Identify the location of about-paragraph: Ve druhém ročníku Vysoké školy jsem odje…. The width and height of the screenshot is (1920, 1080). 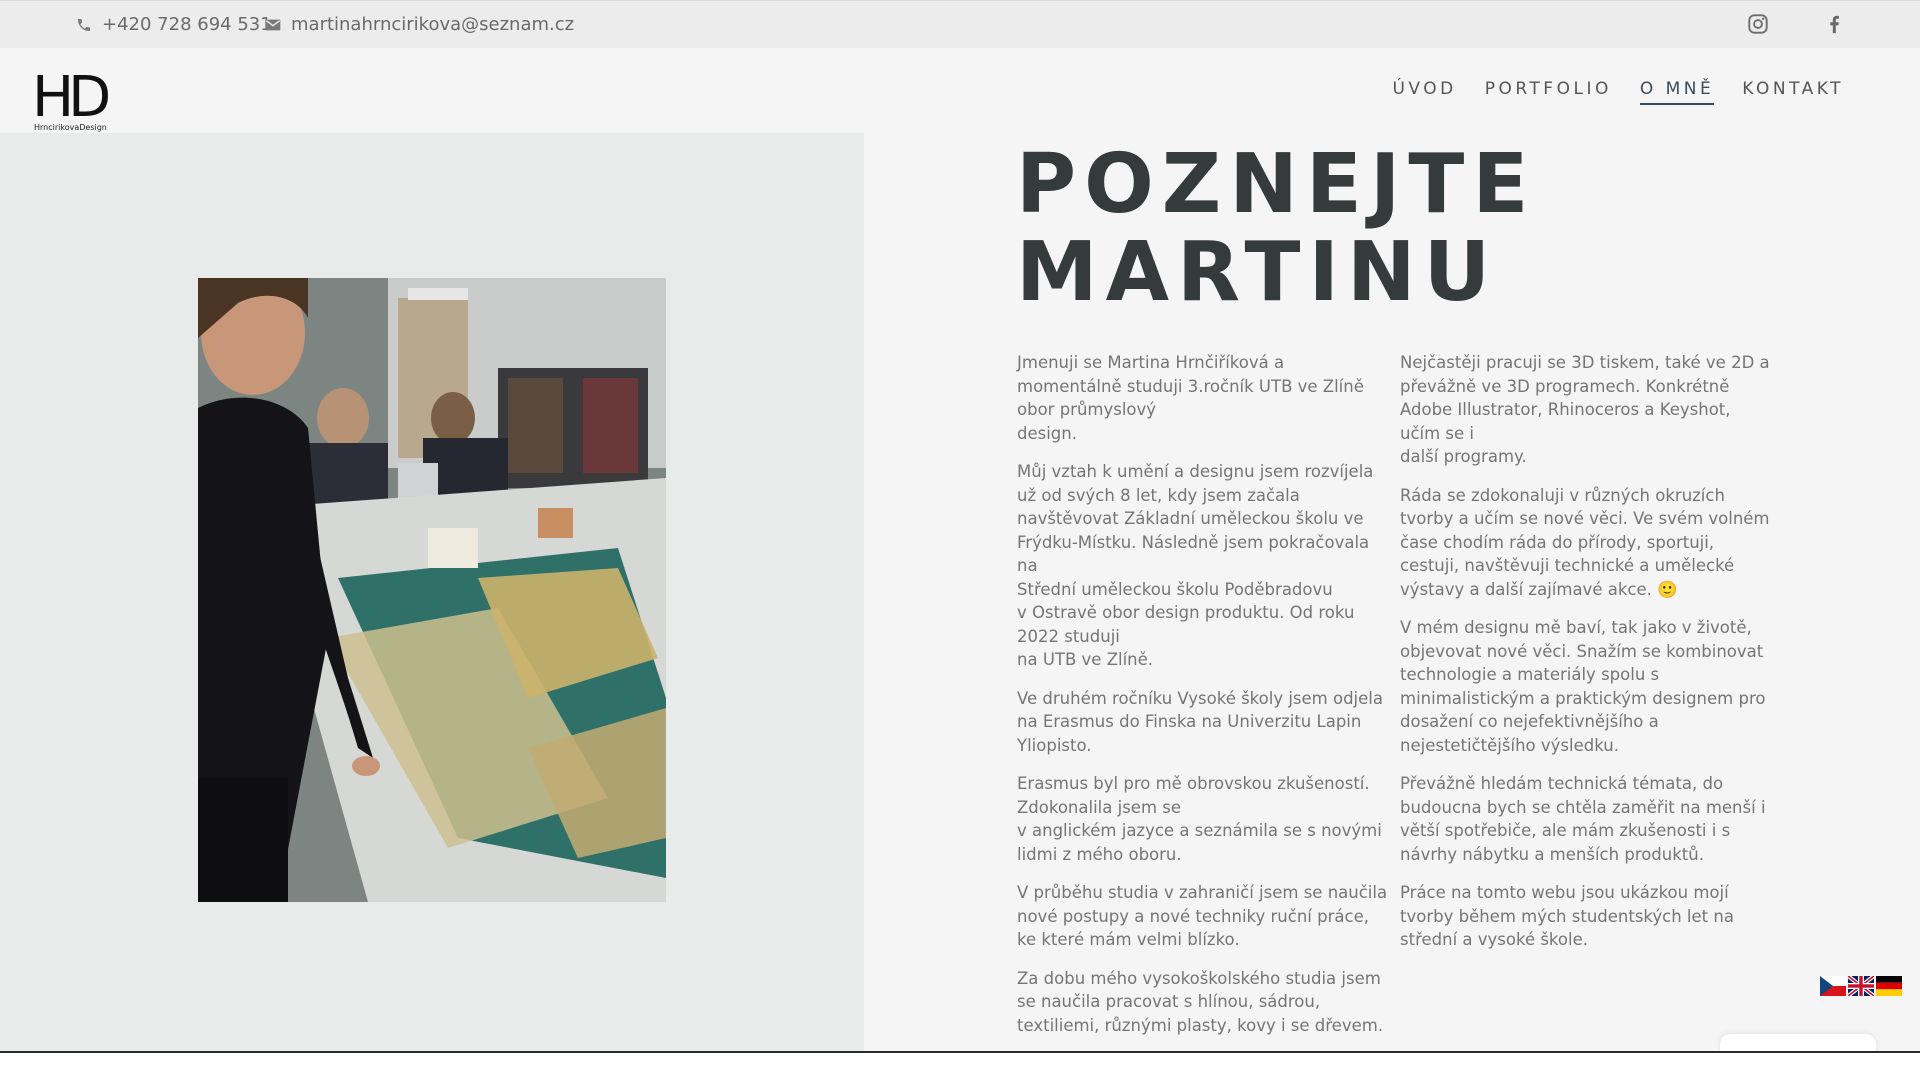
(1200, 721).